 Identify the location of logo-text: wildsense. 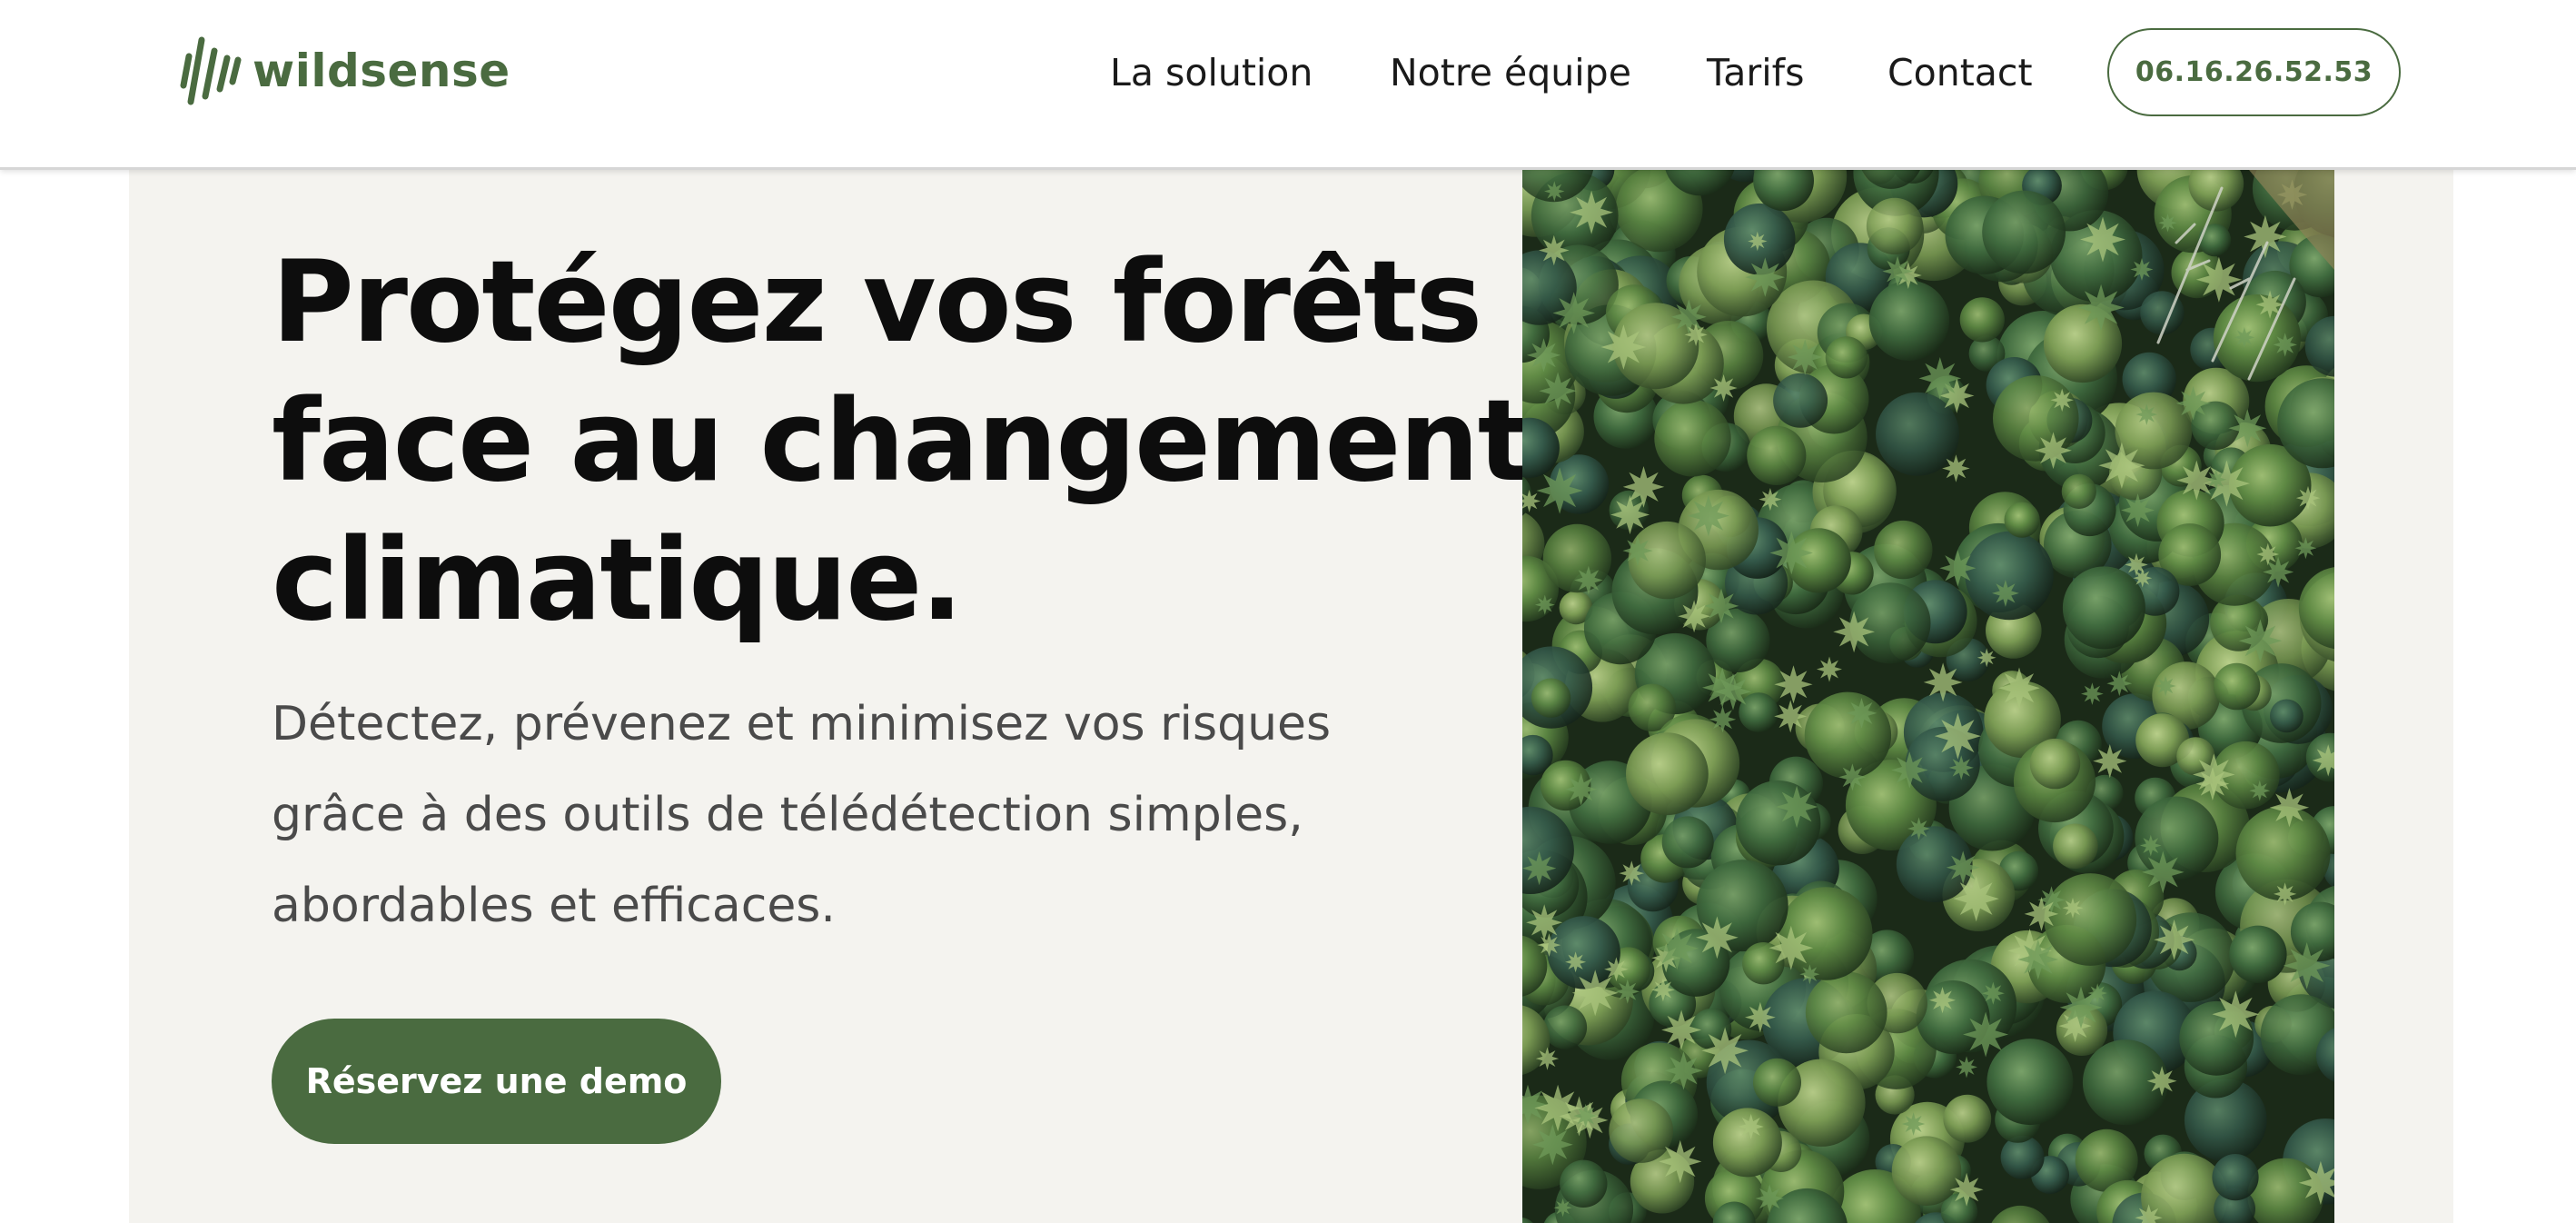
(381, 71).